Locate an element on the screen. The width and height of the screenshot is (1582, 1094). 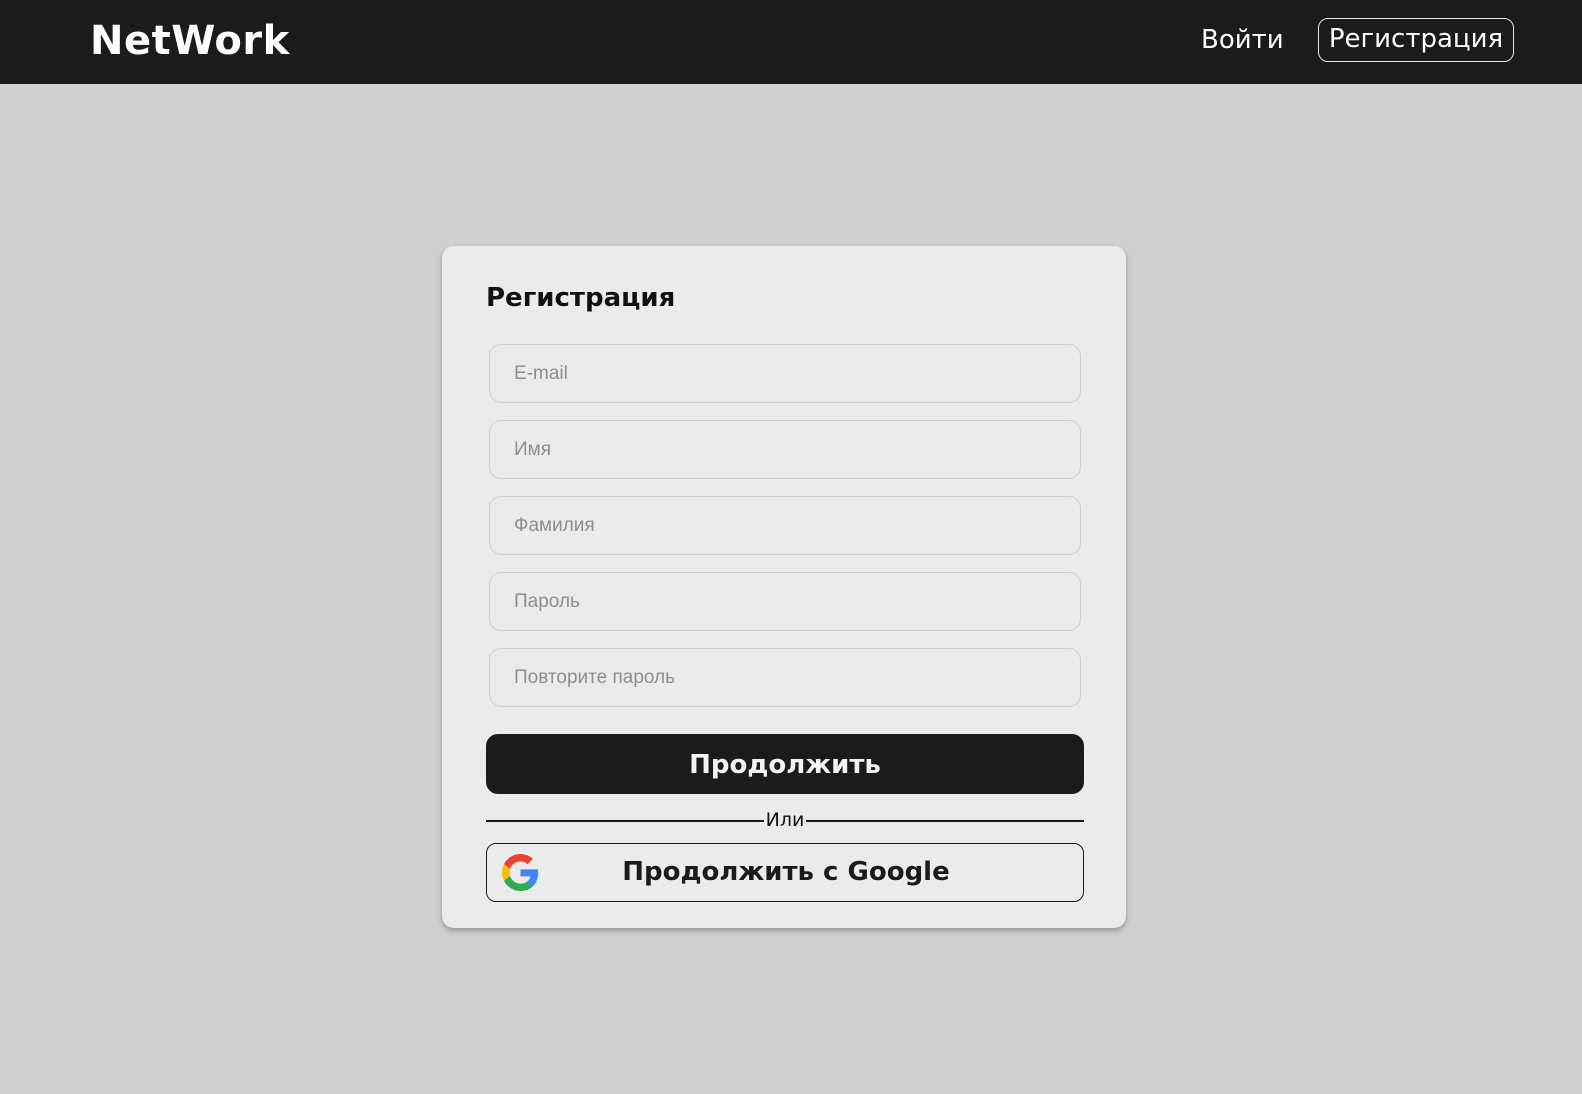
register-button: Регистрация is located at coordinates (1416, 40).